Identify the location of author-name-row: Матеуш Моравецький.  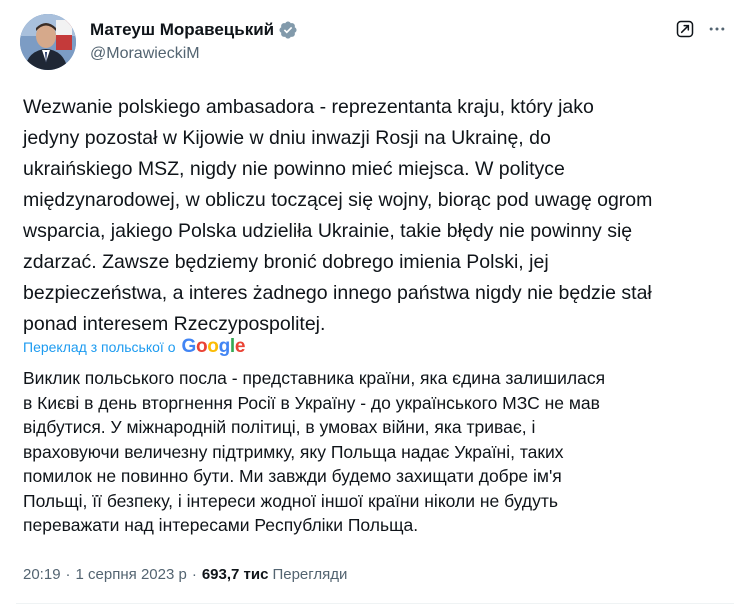
(194, 30).